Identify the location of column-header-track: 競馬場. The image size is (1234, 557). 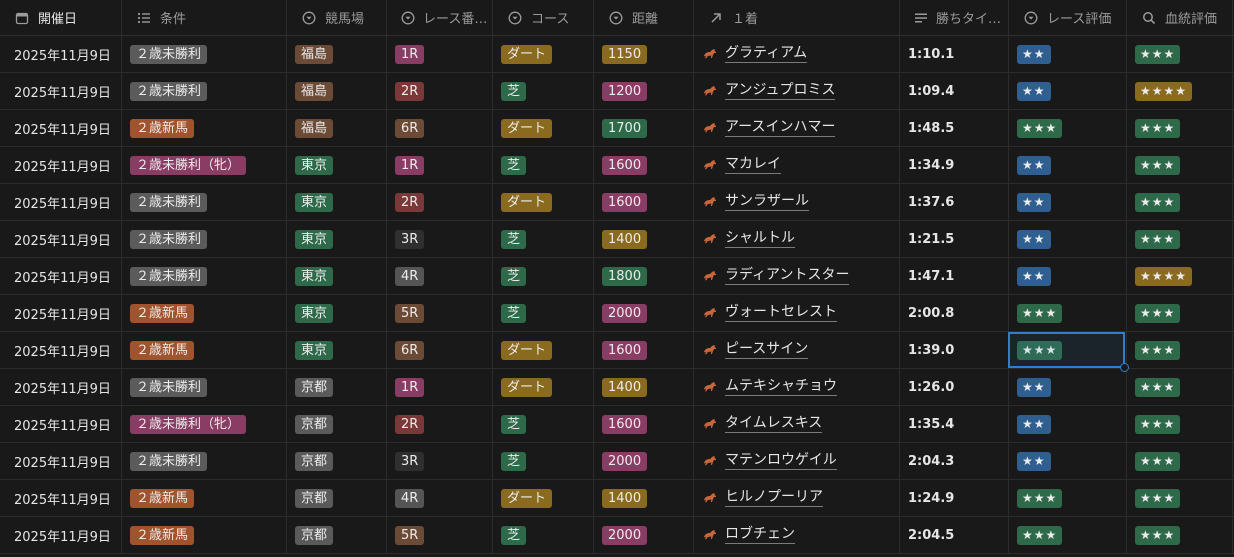
(337, 17).